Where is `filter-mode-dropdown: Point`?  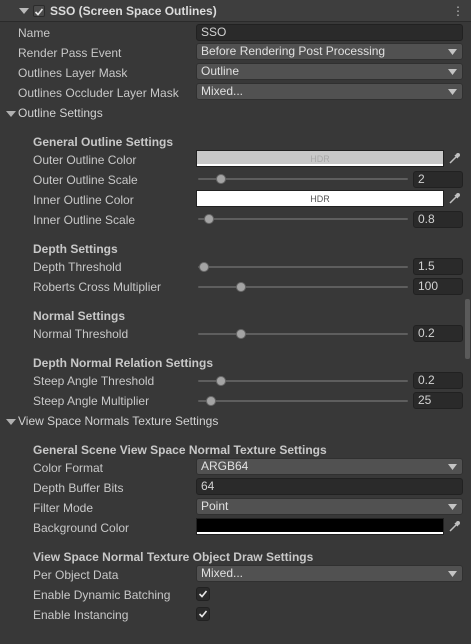
filter-mode-dropdown: Point is located at coordinates (329, 506).